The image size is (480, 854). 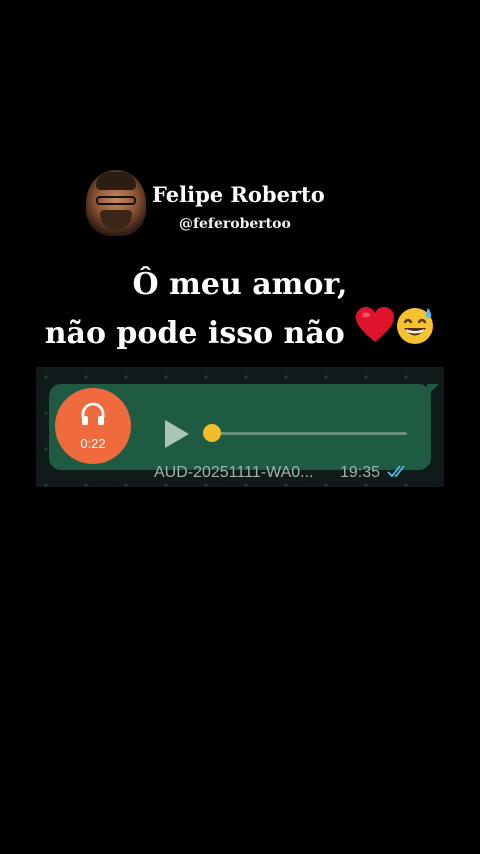 I want to click on audio-avatar: 0:22, so click(x=93, y=426).